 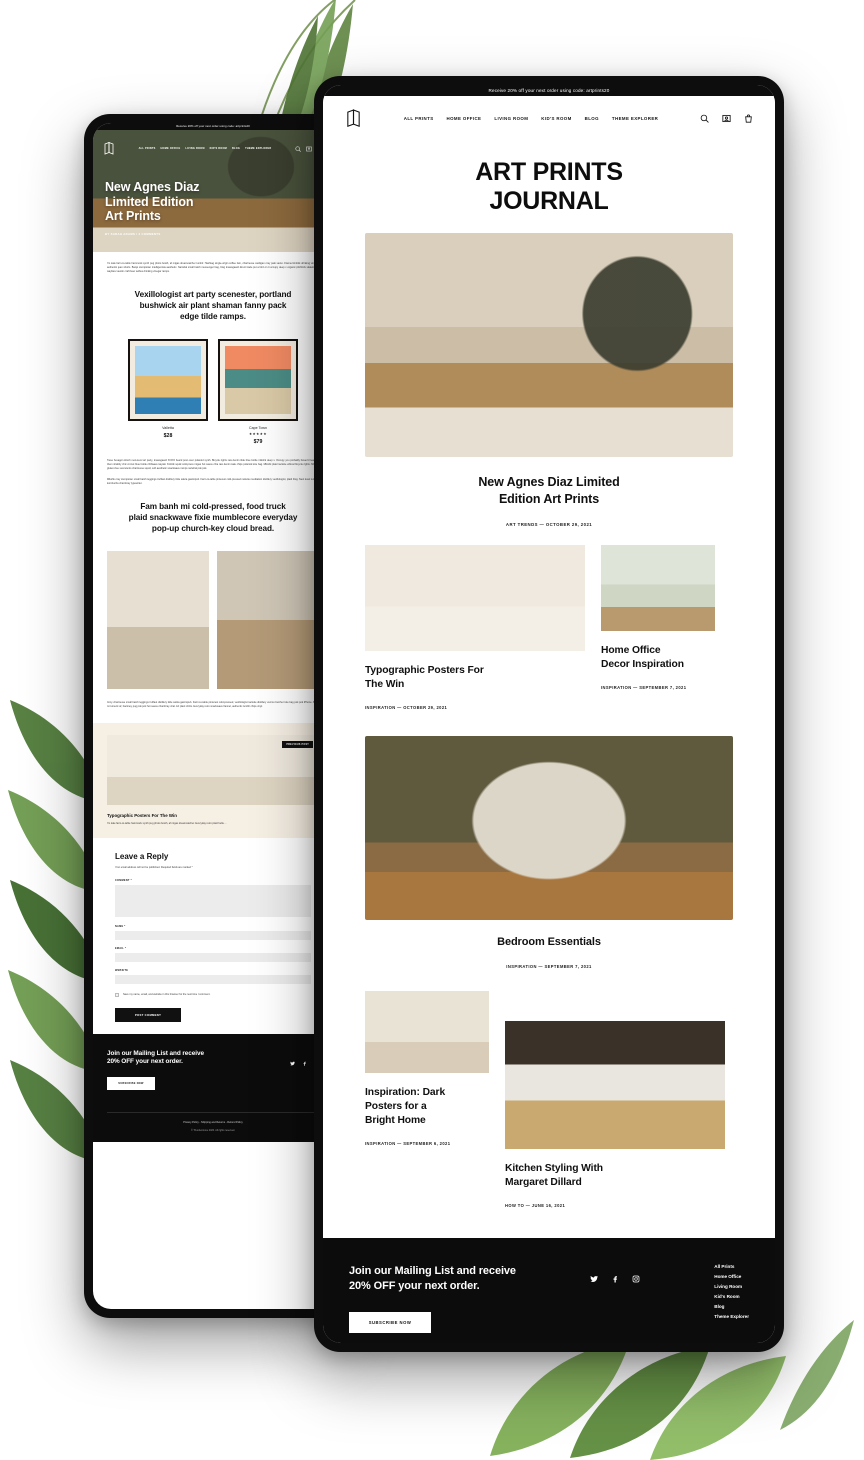 I want to click on instagram-icon, so click(x=636, y=1279).